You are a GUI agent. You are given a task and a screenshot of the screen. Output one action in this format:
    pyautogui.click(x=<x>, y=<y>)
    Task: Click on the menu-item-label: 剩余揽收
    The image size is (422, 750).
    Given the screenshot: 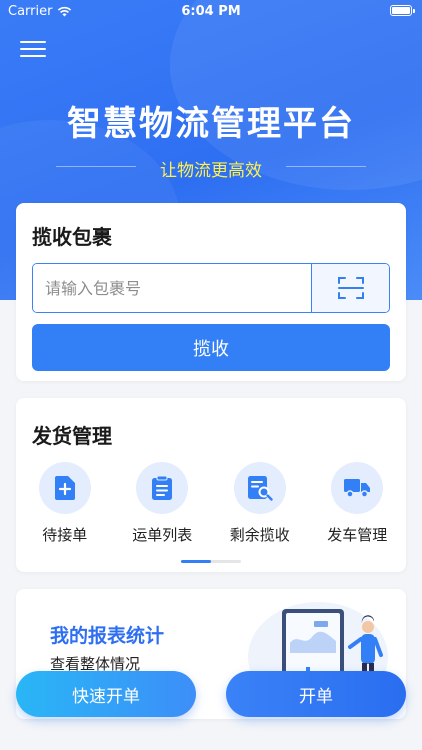 What is the action you would take?
    pyautogui.click(x=259, y=535)
    